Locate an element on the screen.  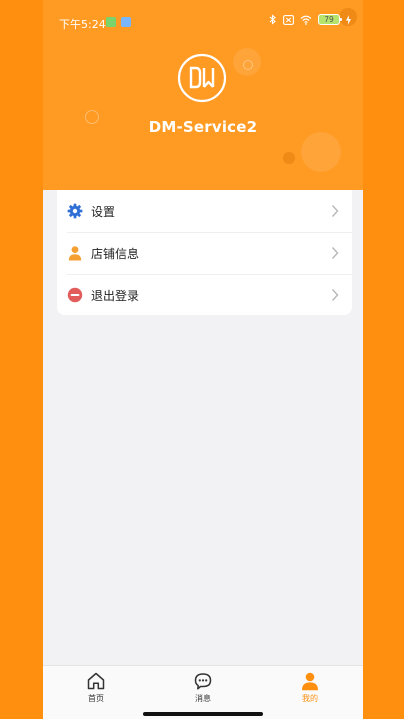
menu-item-logout: 退出登录 is located at coordinates (204, 295).